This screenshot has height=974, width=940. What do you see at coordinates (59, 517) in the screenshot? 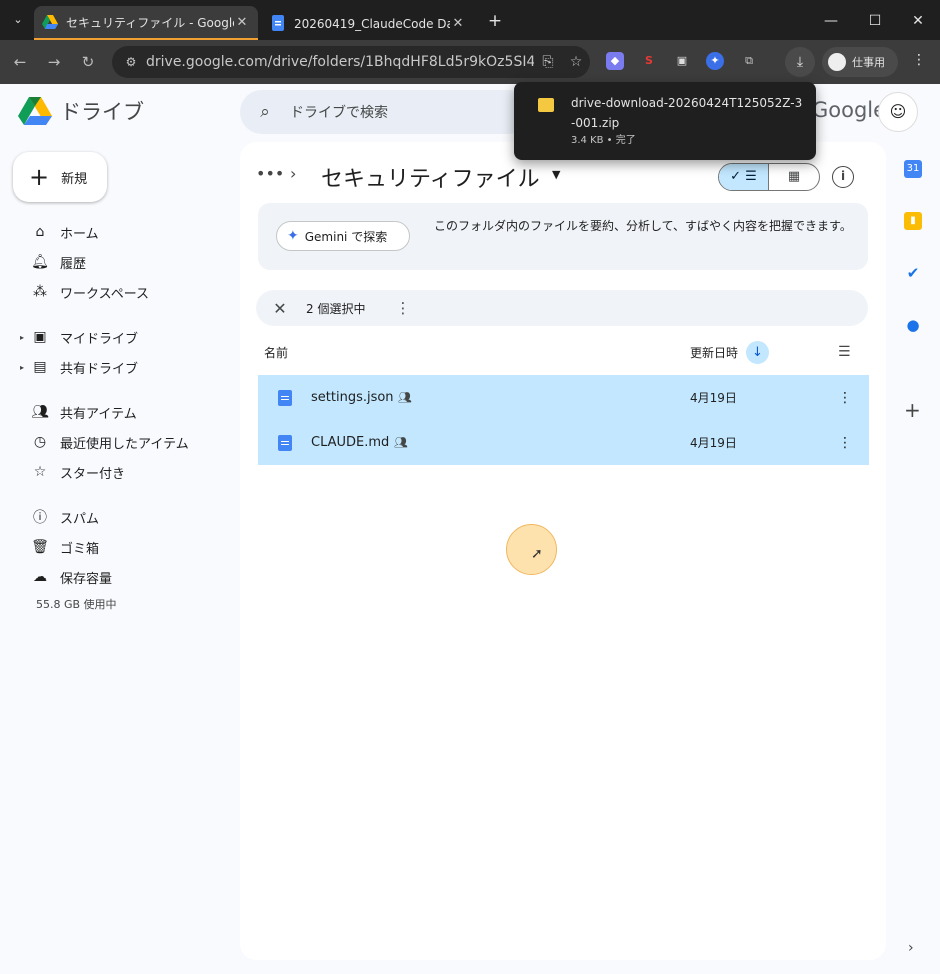
I see `sidebar-item-spam: ⓘ スパム` at bounding box center [59, 517].